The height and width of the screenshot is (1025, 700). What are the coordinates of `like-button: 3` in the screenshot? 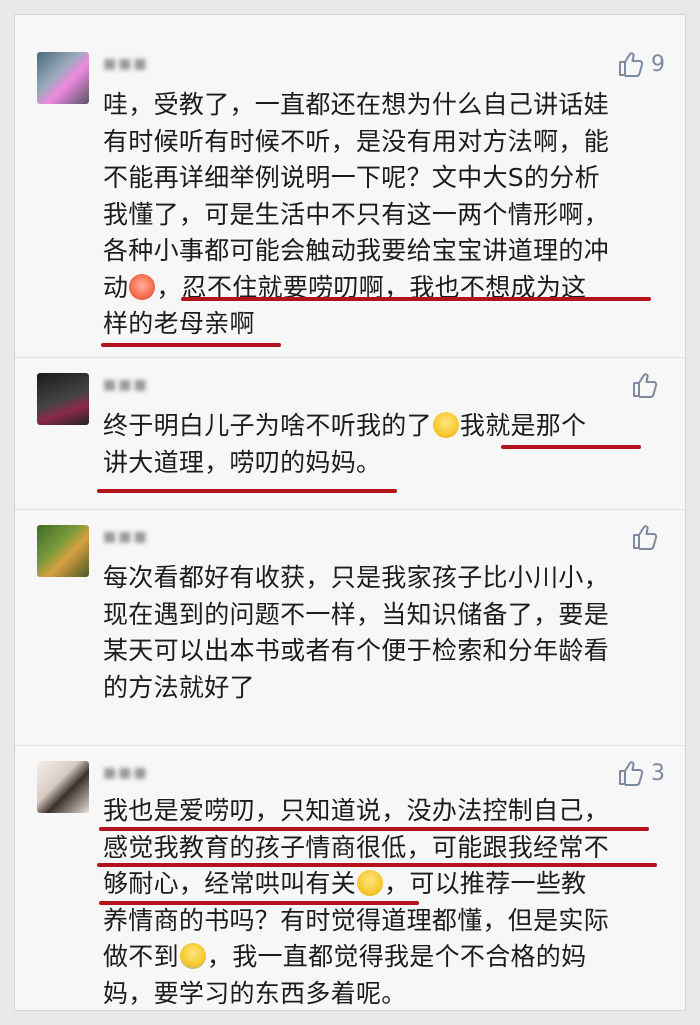 It's located at (641, 773).